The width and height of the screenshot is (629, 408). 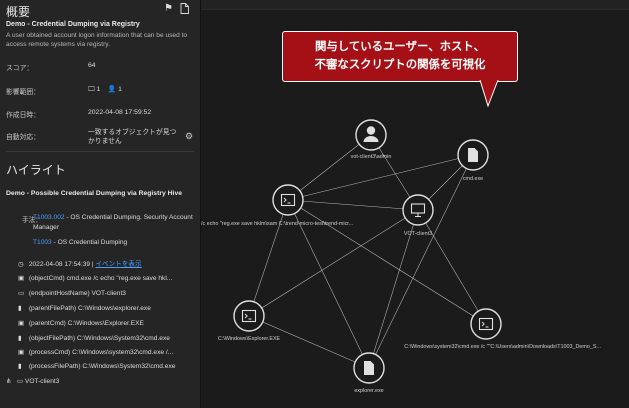 I want to click on event-text: (parentCmd) C:\Windows\Explorer.EXE, so click(x=86, y=323).